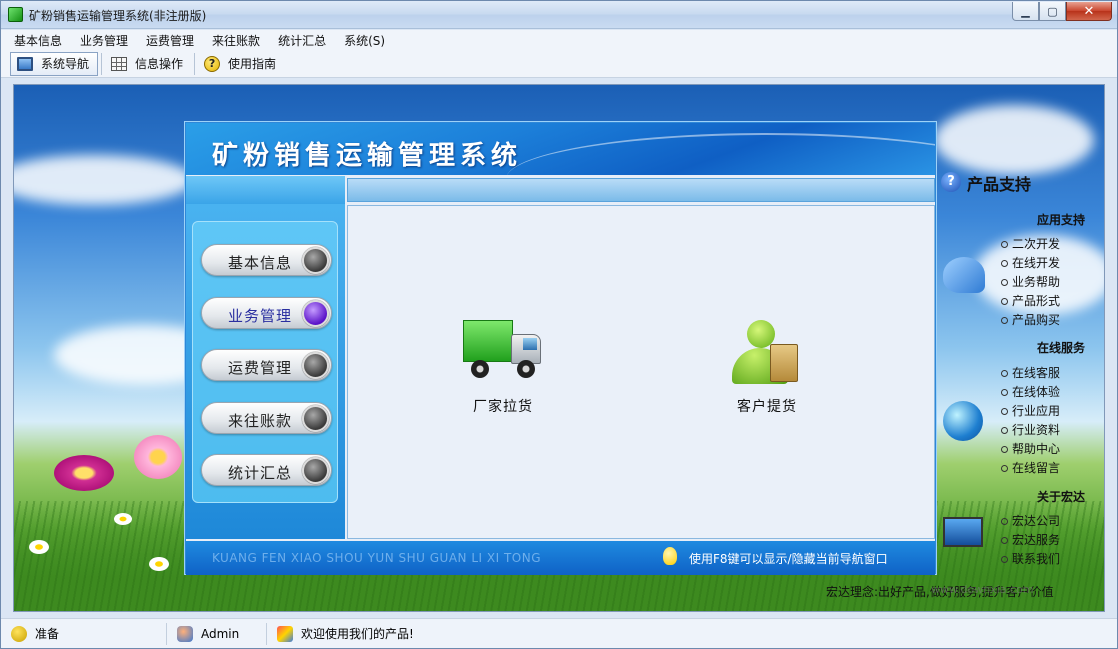  What do you see at coordinates (47, 634) in the screenshot?
I see `status-ready-text: 准备` at bounding box center [47, 634].